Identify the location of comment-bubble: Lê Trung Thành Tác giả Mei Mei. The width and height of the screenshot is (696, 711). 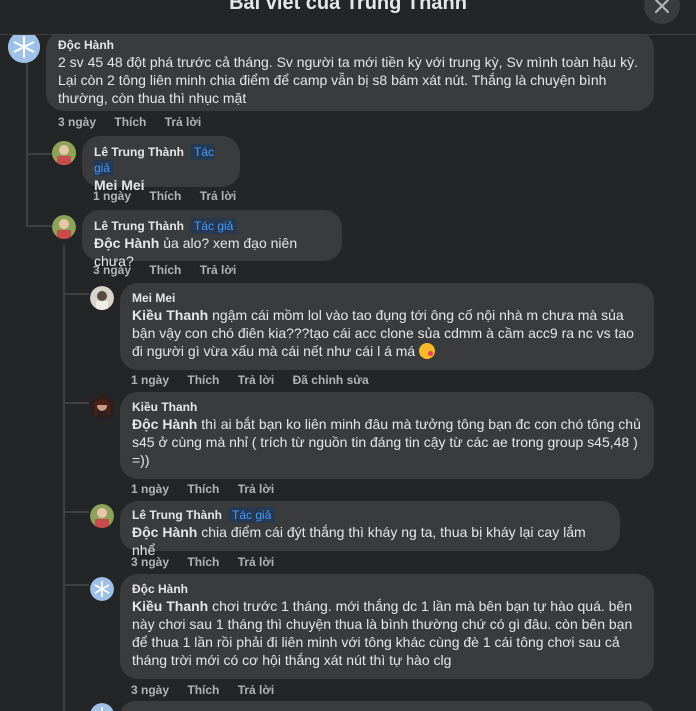
(161, 164).